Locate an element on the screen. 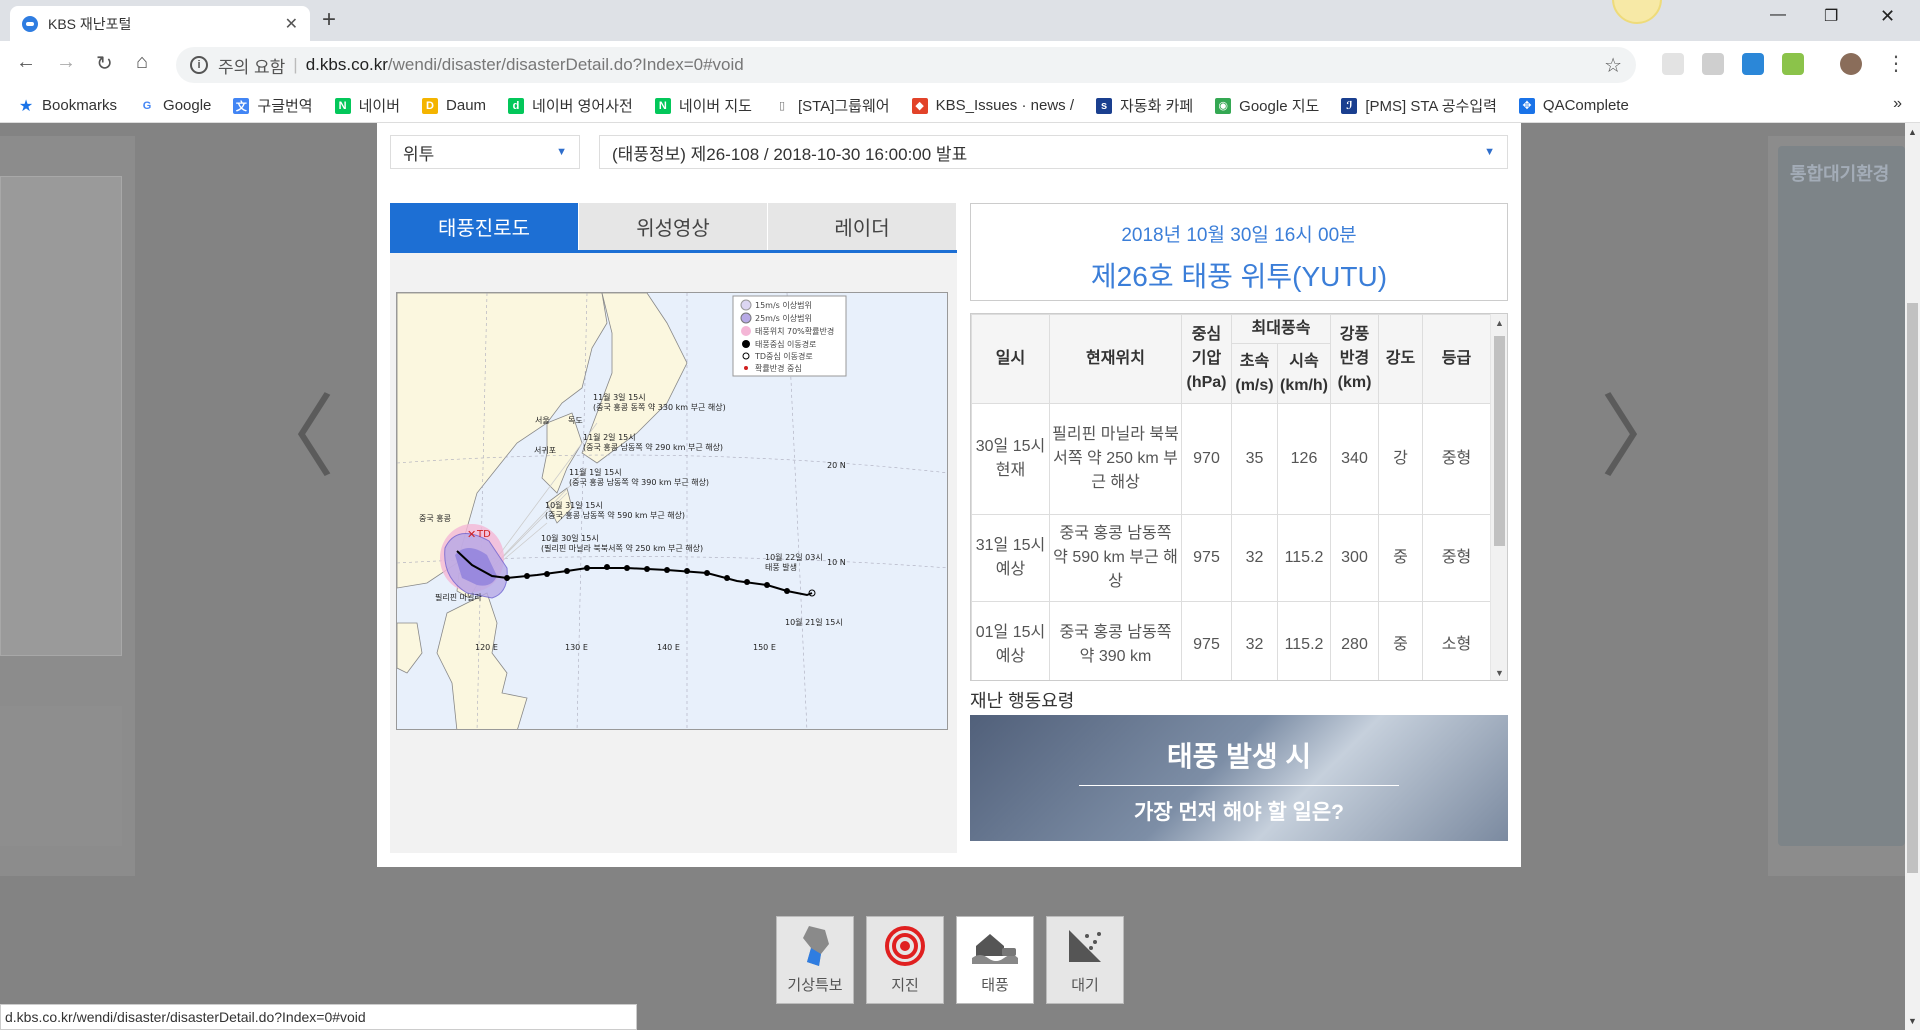 This screenshot has height=1030, width=1920. category-label: 기상특보 is located at coordinates (815, 985).